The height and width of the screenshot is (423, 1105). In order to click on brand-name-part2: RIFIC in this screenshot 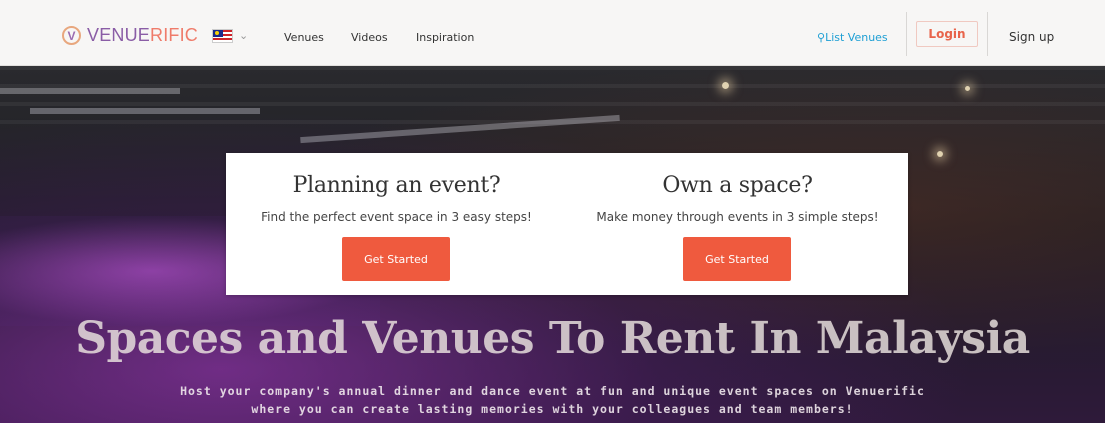, I will do `click(174, 35)`.